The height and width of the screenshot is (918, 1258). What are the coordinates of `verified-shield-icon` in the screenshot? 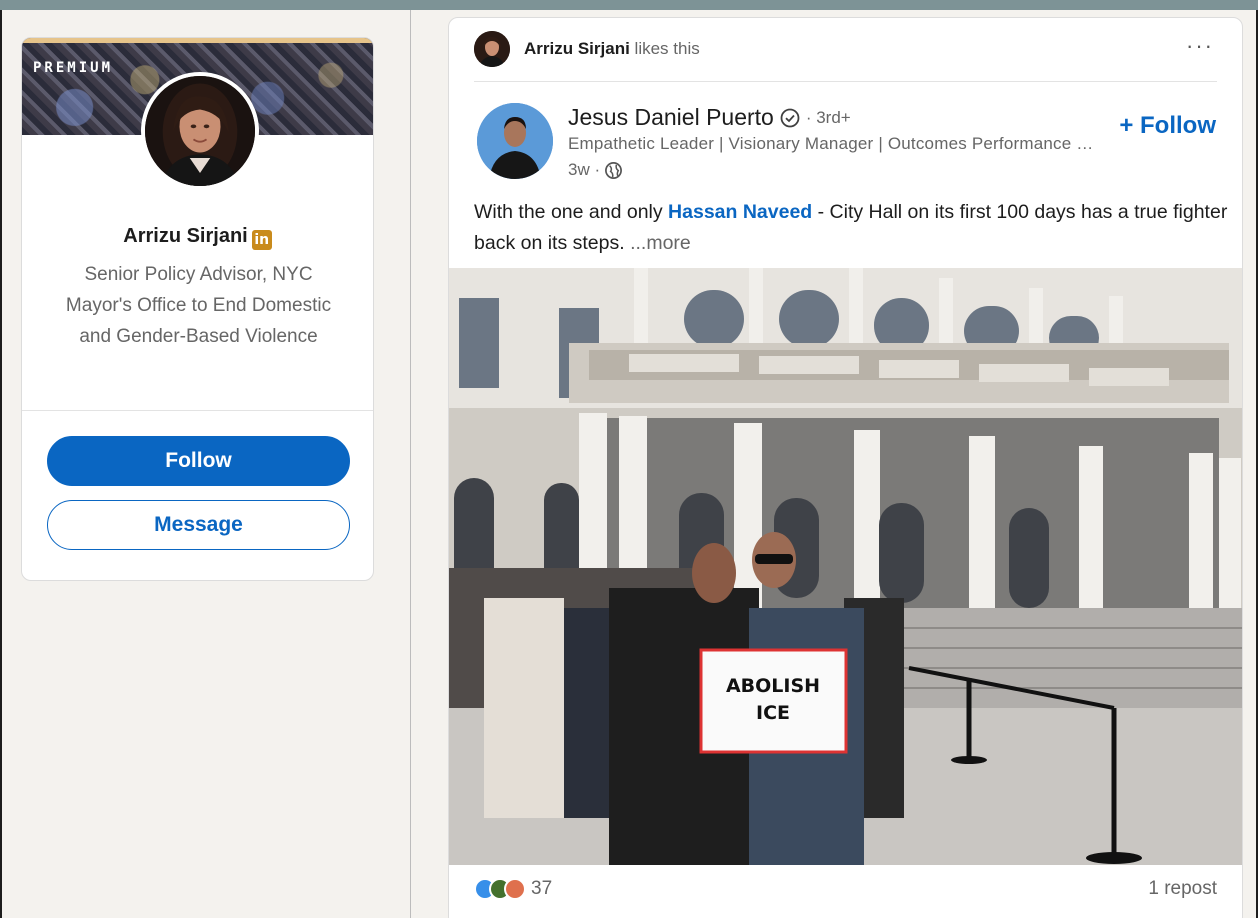 It's located at (790, 117).